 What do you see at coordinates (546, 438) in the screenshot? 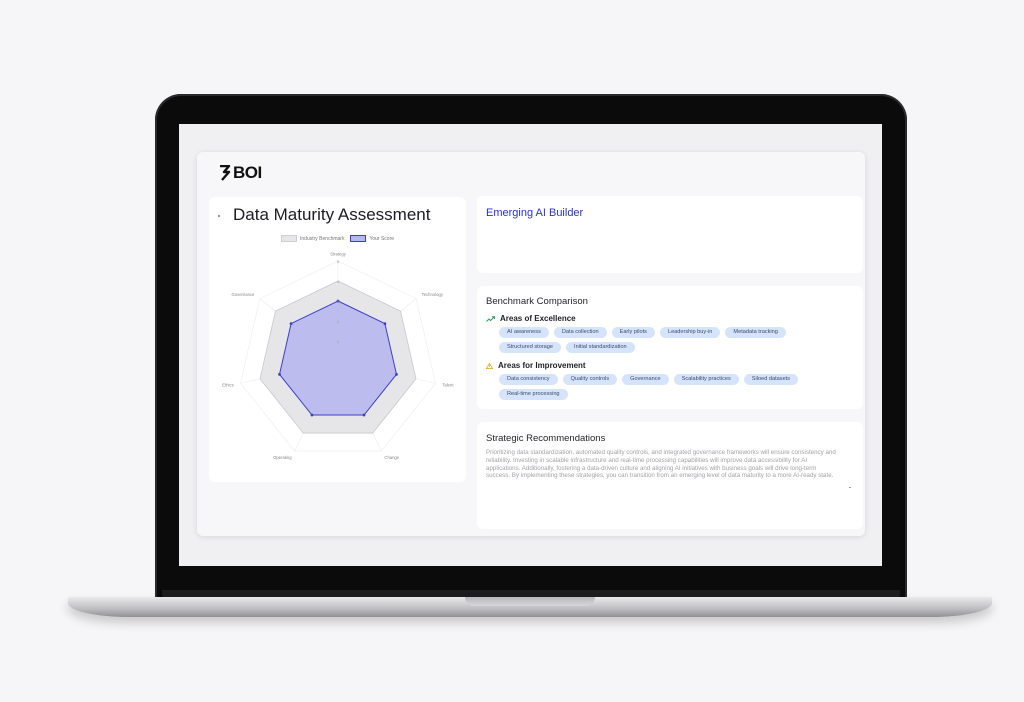
I see `recommendations-title: Strategic Recommendations` at bounding box center [546, 438].